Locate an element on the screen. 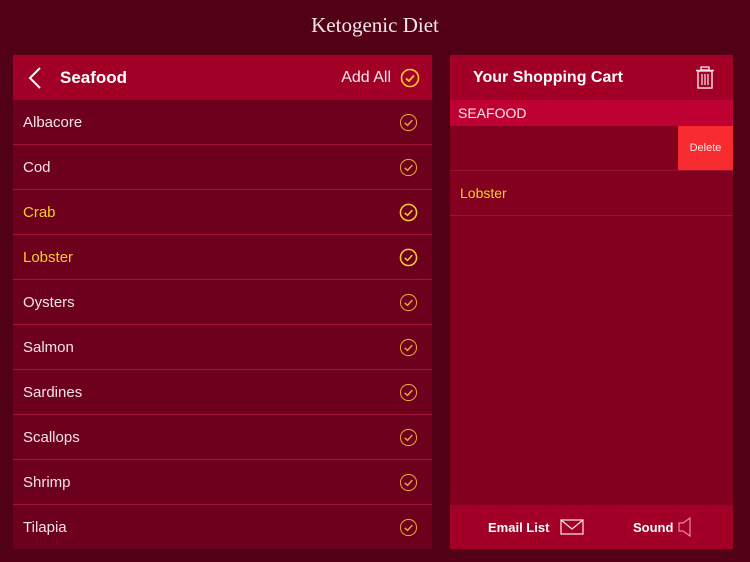 The height and width of the screenshot is (562, 750). speaker-icon is located at coordinates (685, 527).